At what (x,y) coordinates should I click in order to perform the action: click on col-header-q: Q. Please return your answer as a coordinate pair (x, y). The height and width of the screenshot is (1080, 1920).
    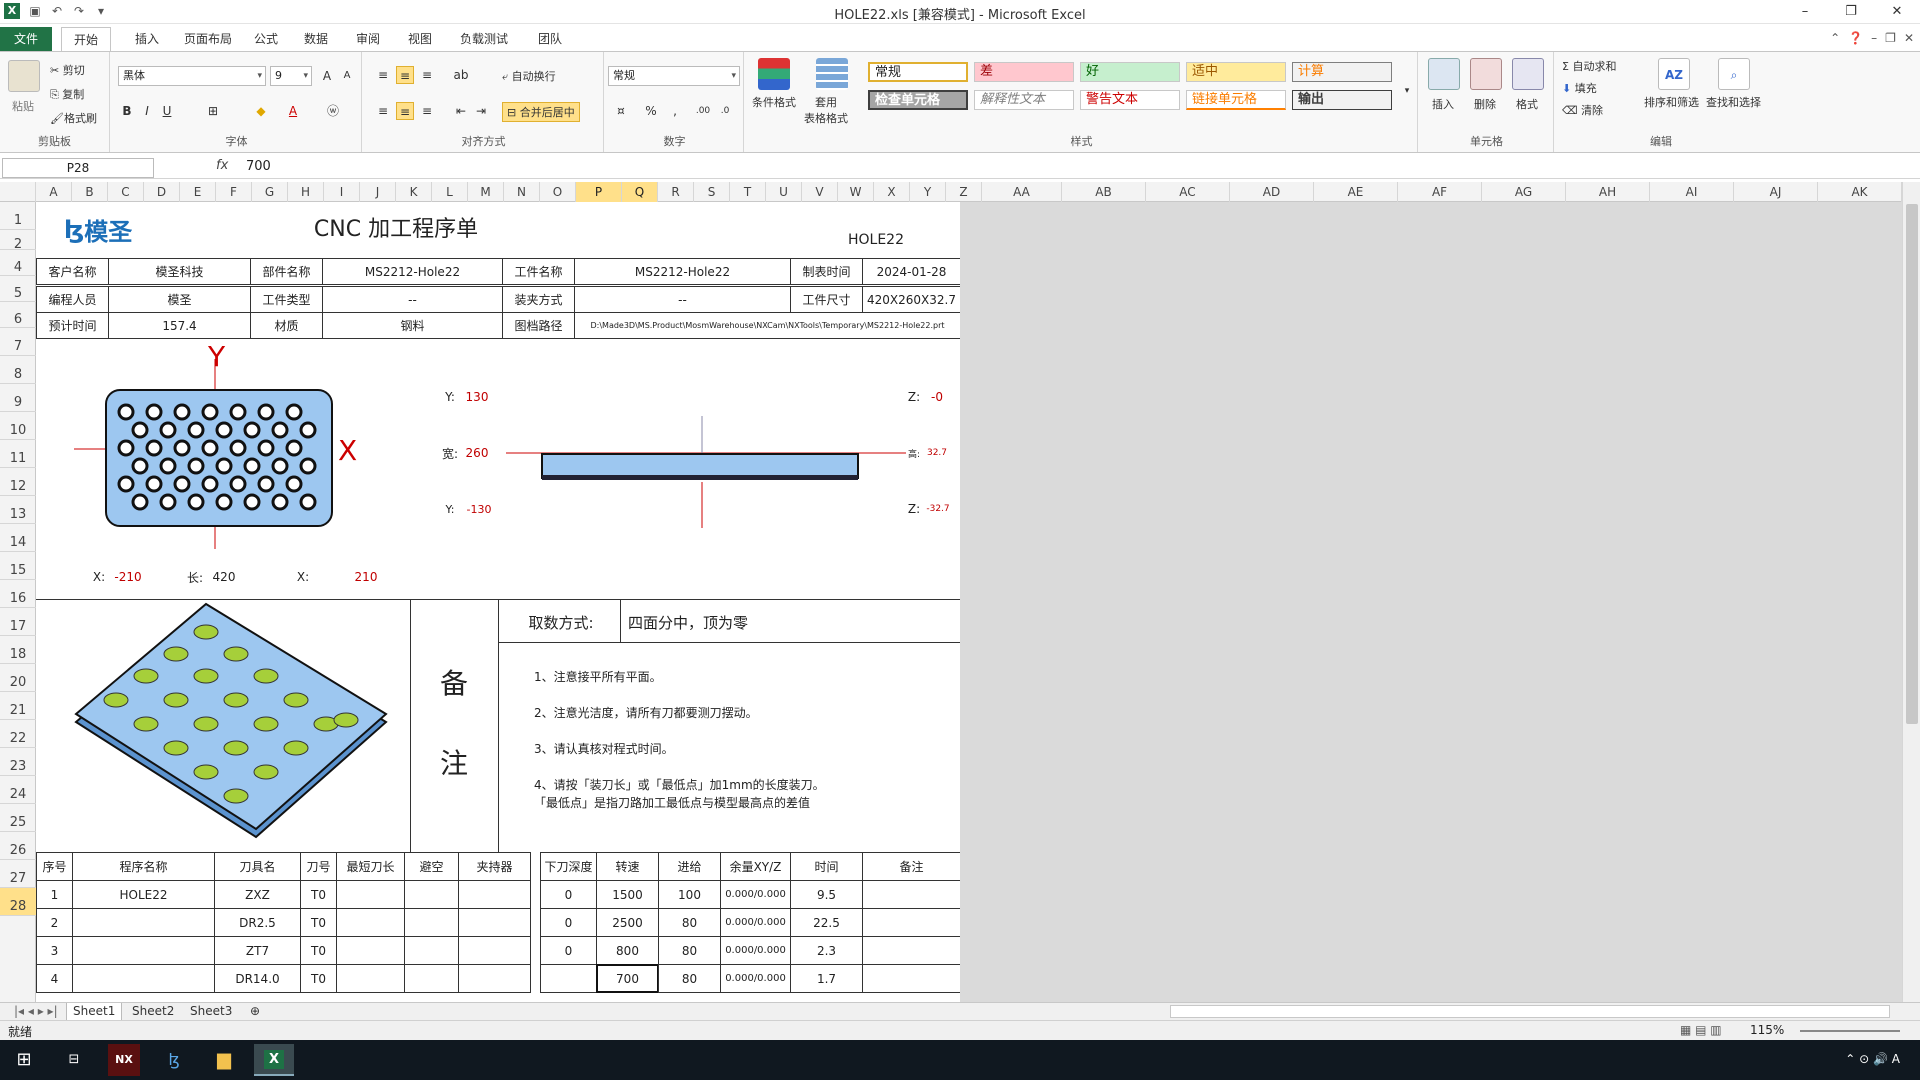
    Looking at the image, I should click on (640, 192).